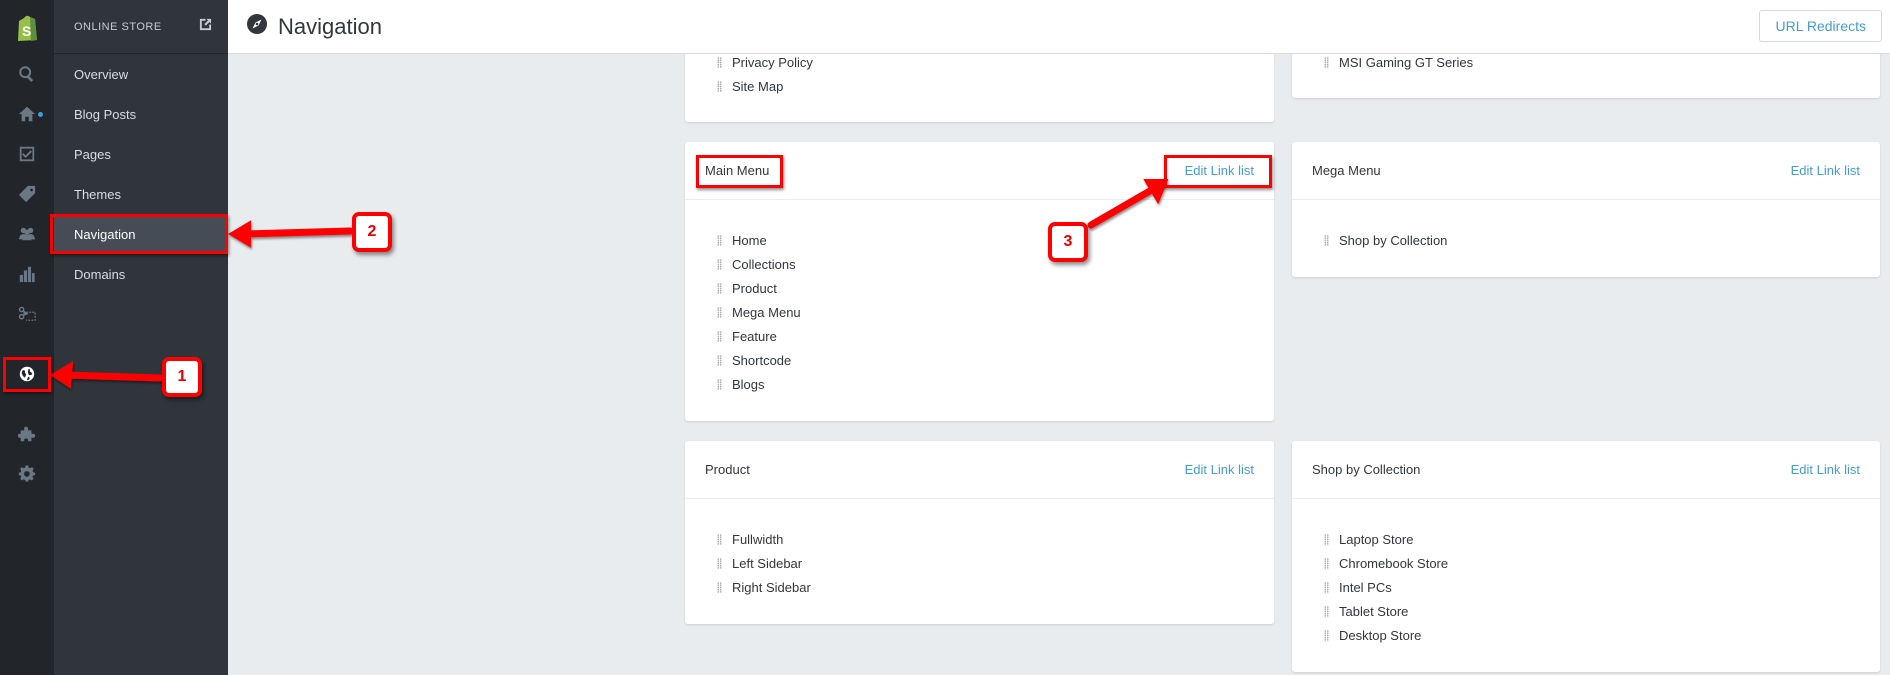  Describe the element at coordinates (26, 31) in the screenshot. I see `svg-text: S` at that location.